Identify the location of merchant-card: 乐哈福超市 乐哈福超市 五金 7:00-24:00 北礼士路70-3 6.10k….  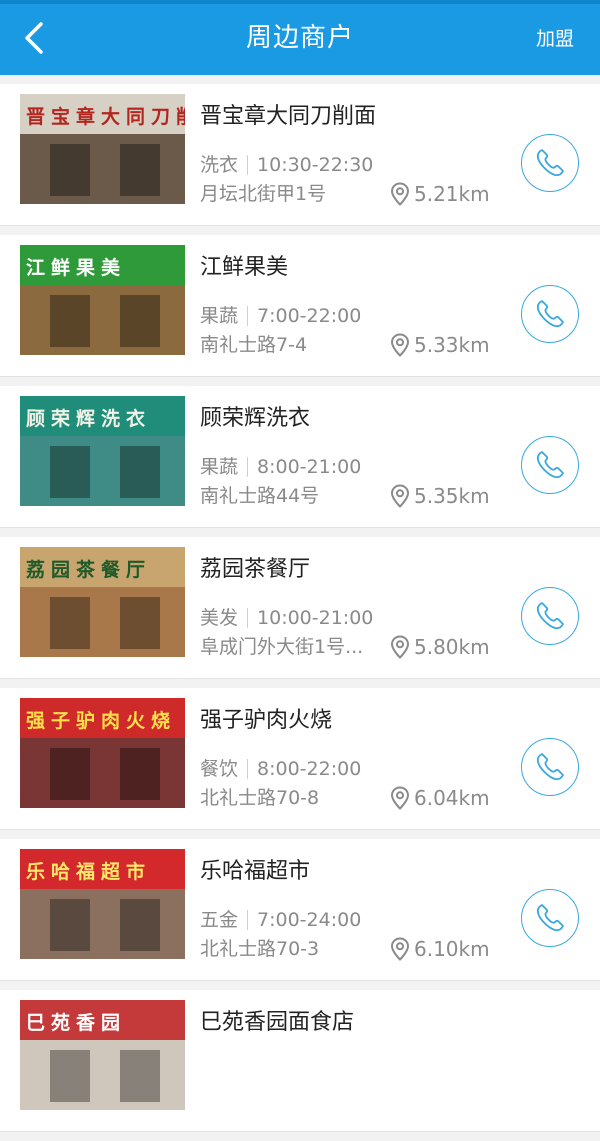
(300, 910).